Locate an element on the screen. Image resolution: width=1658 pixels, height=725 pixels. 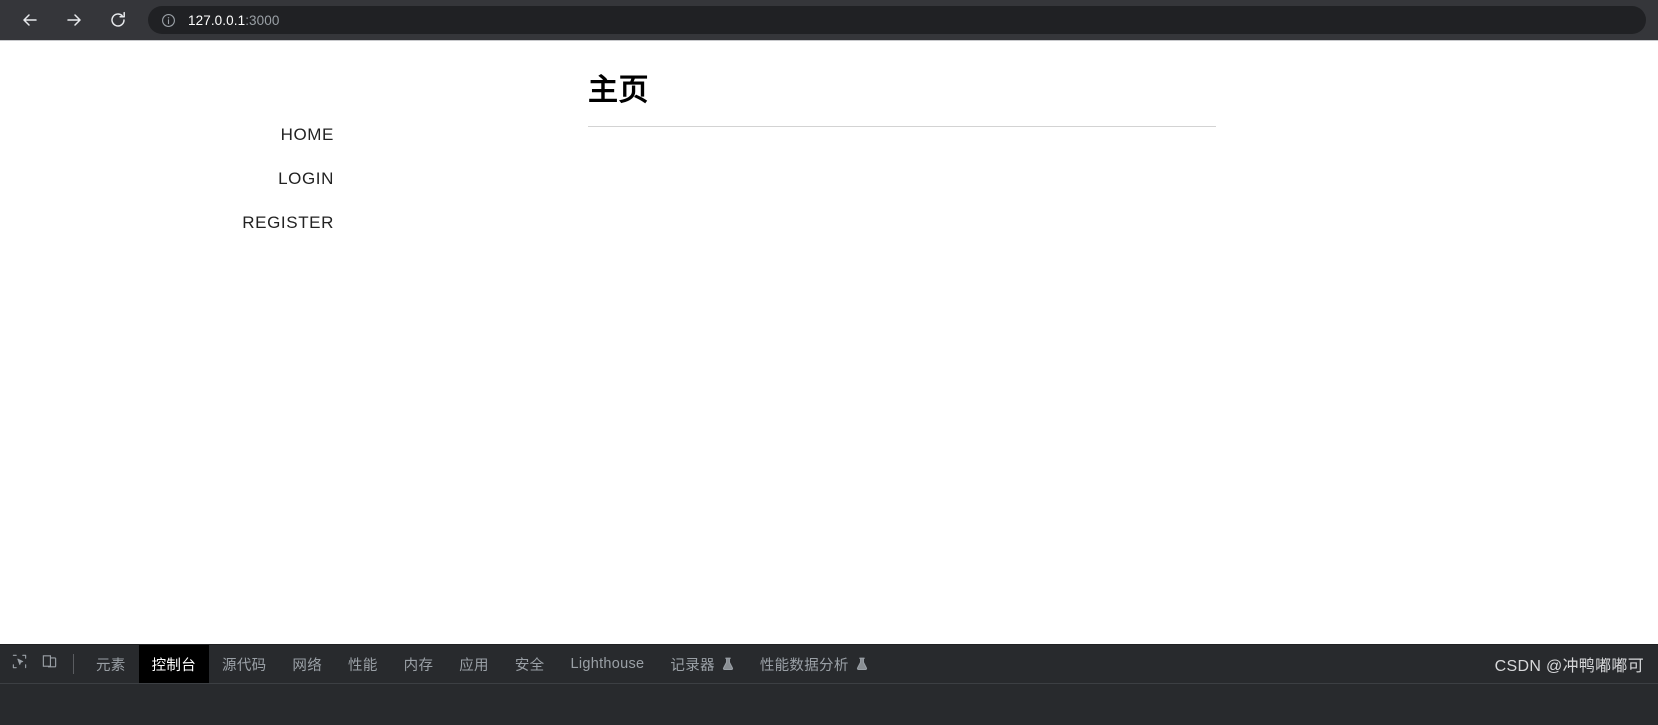
browser-toolbar: 127.0.0.1:3000 is located at coordinates (829, 20).